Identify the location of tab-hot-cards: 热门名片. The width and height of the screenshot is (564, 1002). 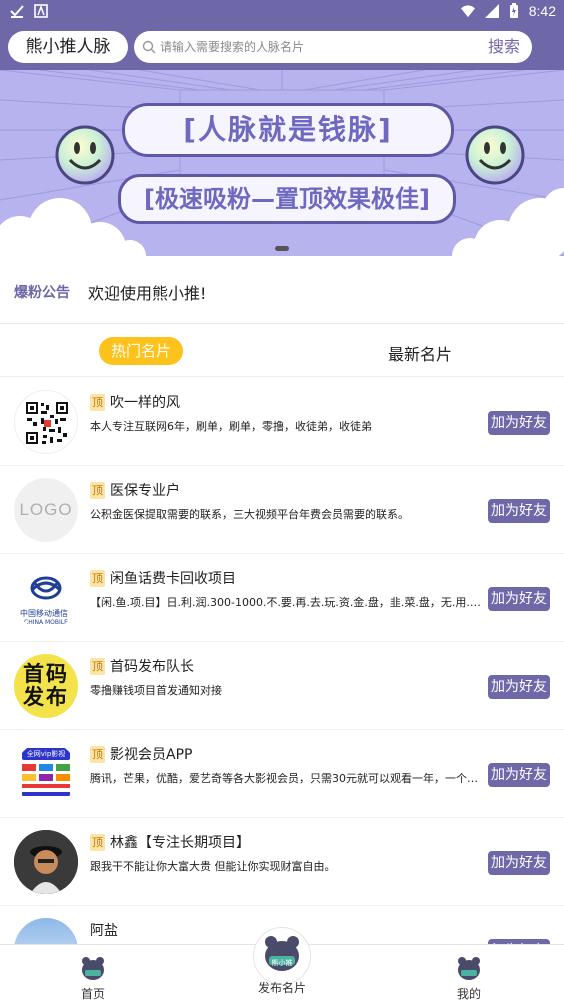
(141, 351).